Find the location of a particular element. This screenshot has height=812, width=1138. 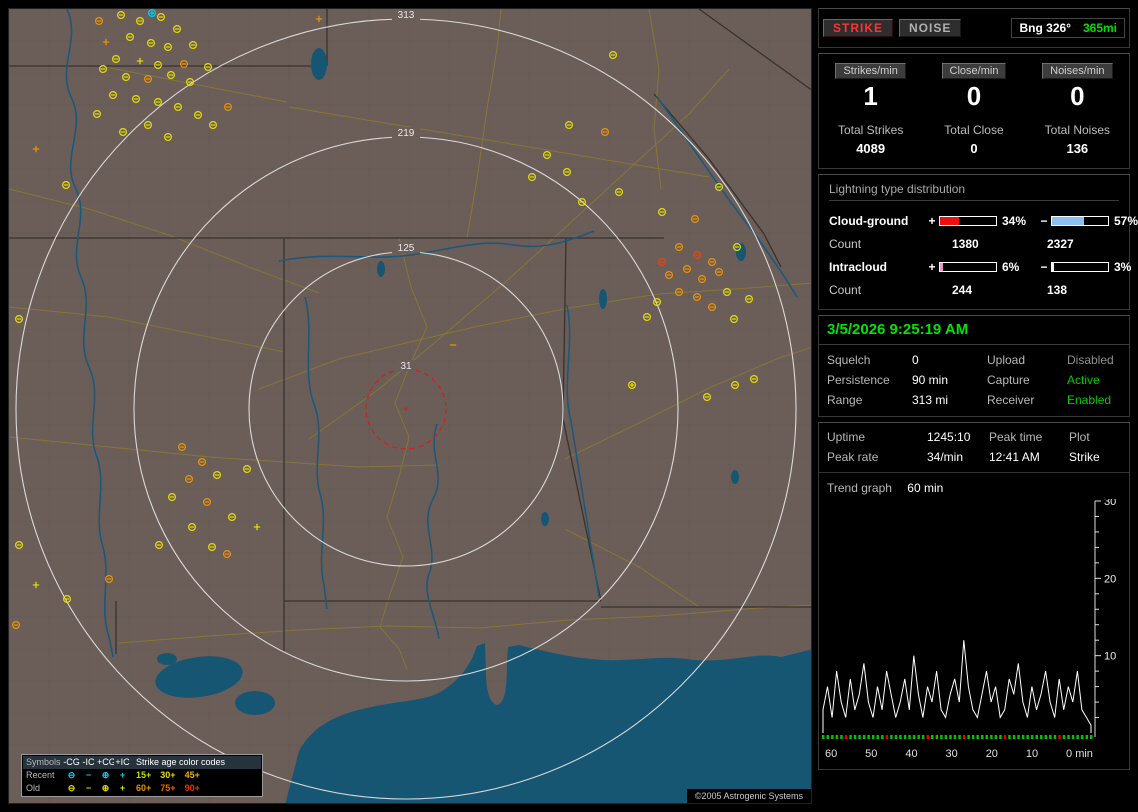

trend-window-value: 60 min is located at coordinates (925, 488).